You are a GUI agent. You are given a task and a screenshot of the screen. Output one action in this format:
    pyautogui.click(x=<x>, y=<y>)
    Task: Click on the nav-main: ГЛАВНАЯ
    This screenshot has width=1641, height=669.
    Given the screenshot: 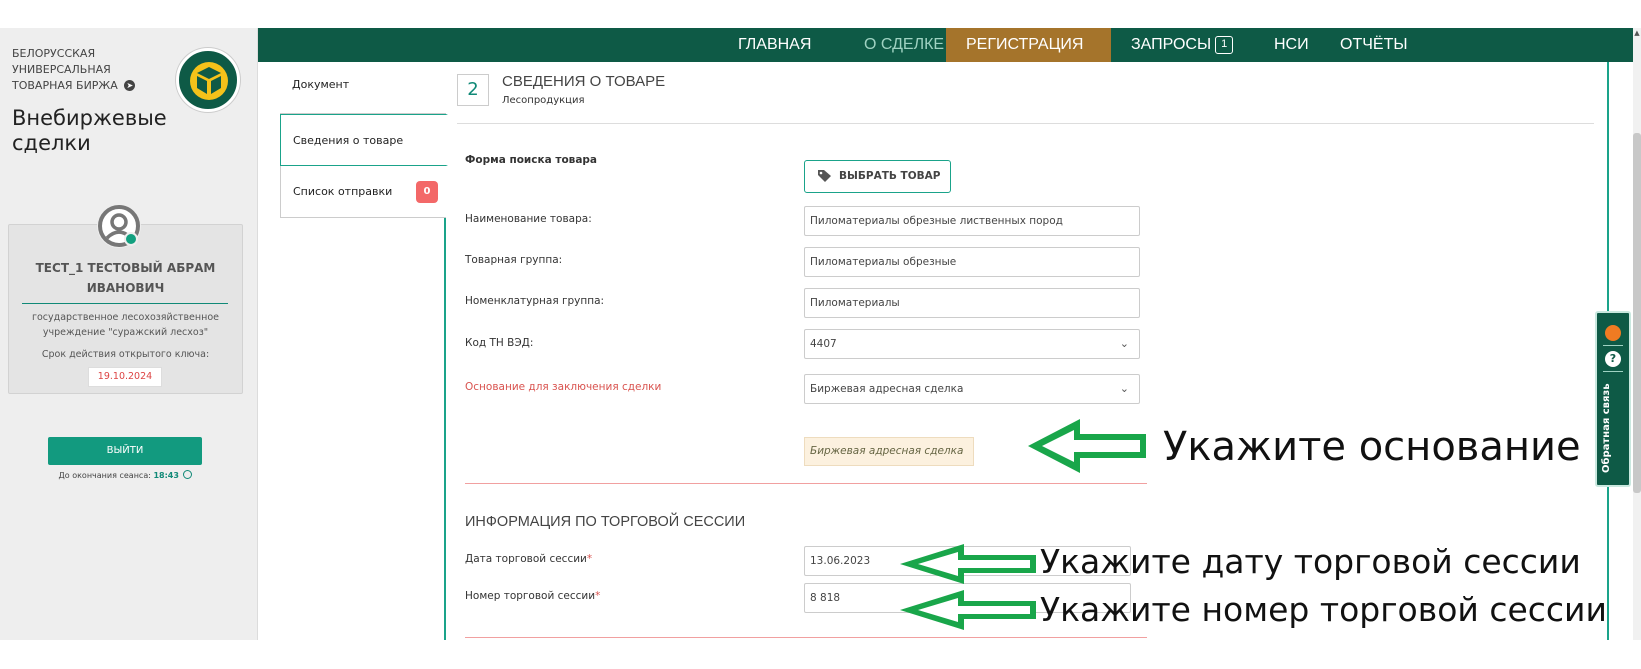 What is the action you would take?
    pyautogui.click(x=774, y=45)
    